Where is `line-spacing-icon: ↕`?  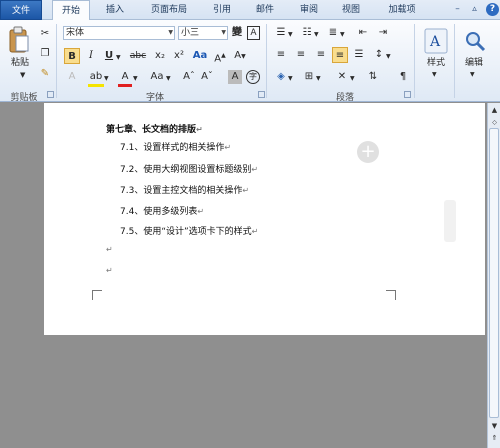 line-spacing-icon: ↕ is located at coordinates (379, 55).